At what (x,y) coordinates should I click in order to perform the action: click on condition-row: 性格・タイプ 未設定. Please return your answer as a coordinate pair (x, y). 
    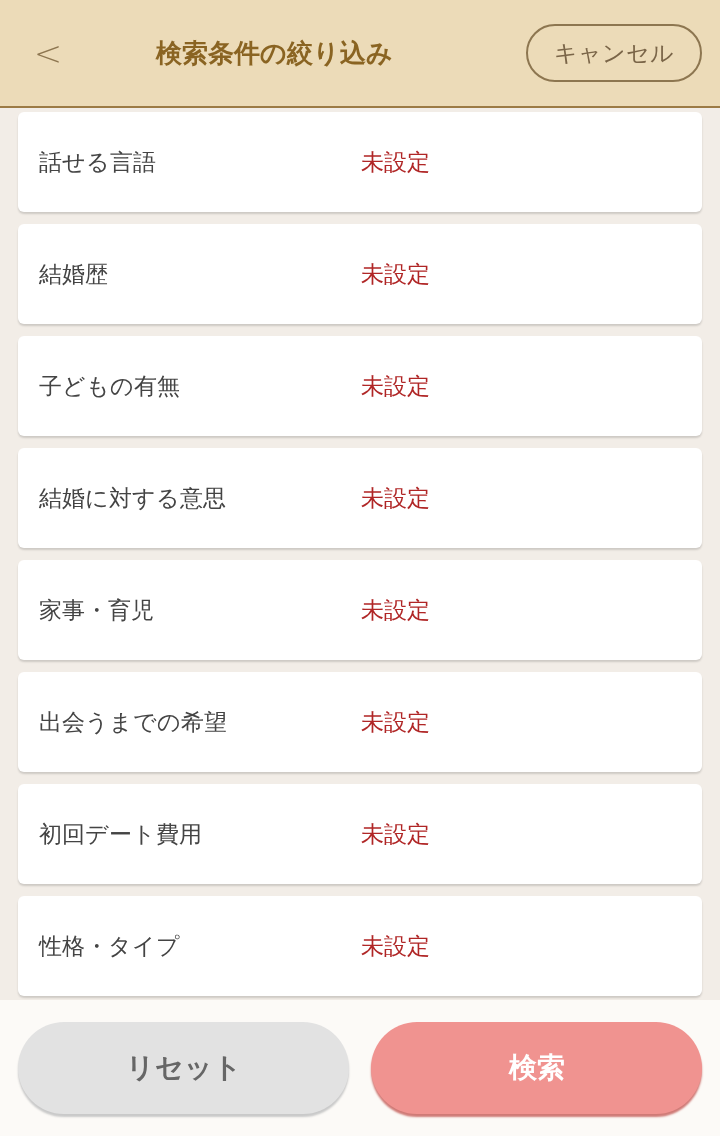
    Looking at the image, I should click on (360, 946).